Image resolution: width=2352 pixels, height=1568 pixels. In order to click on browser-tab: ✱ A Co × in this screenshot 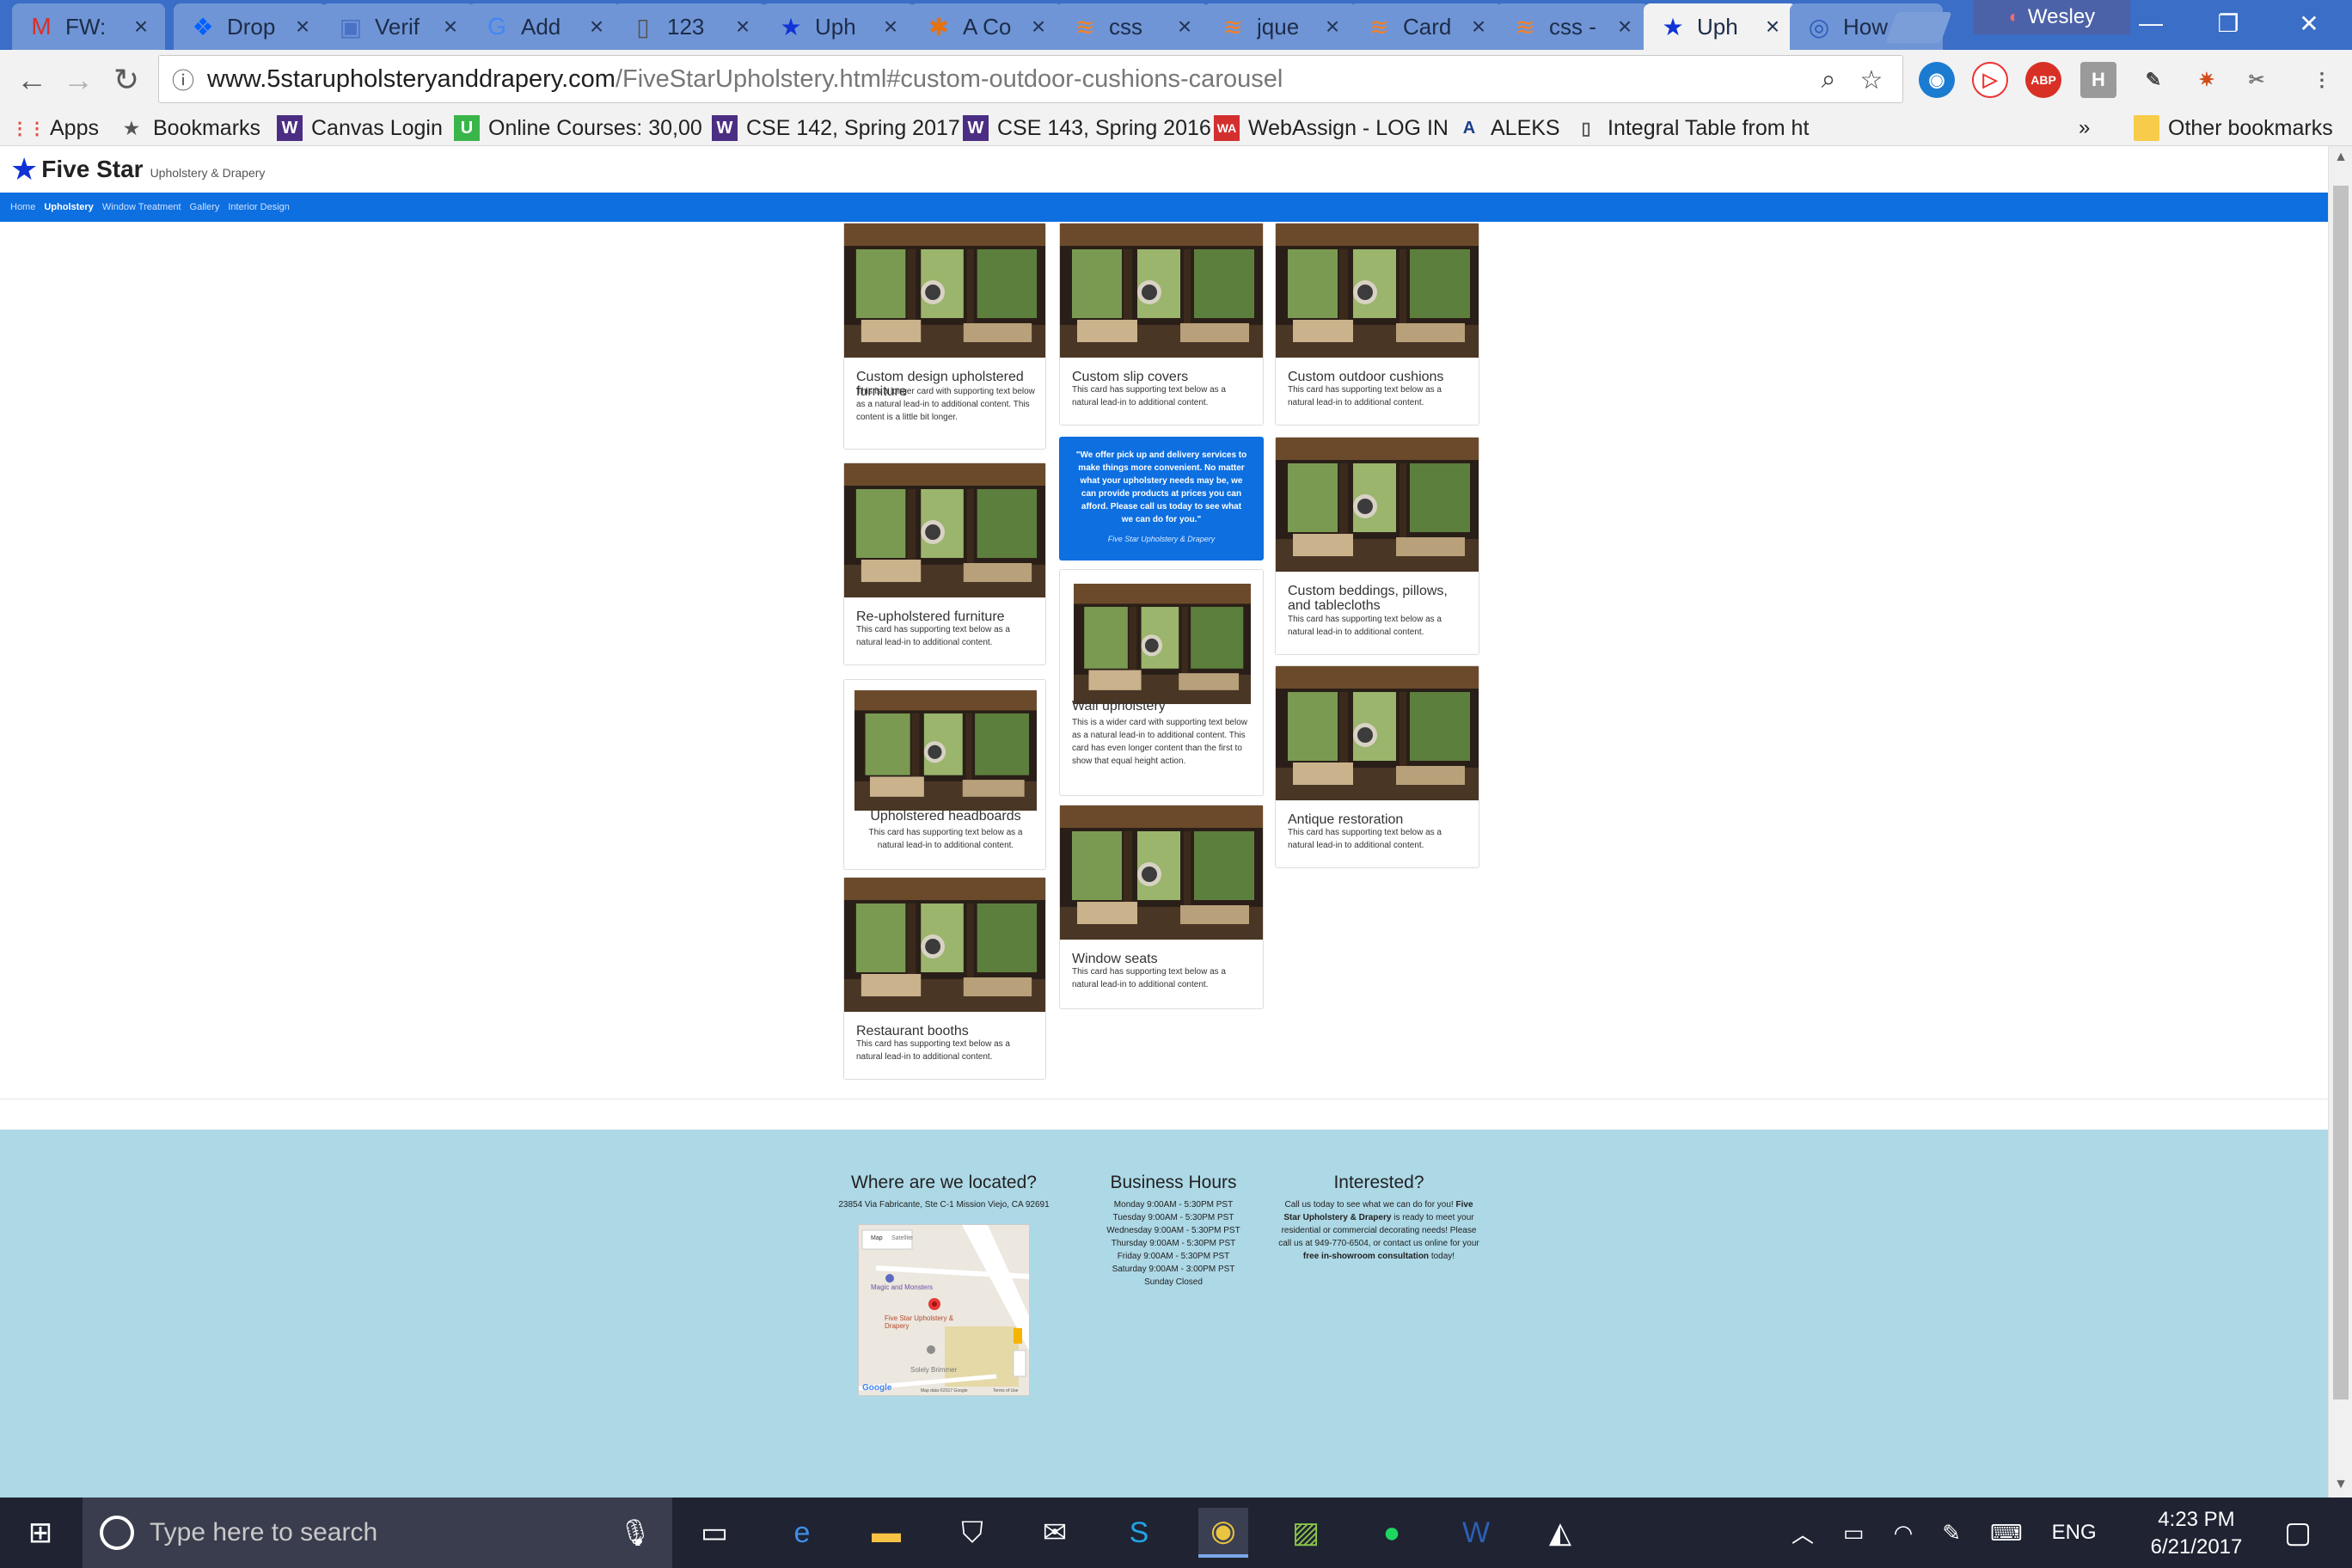, I will do `click(986, 26)`.